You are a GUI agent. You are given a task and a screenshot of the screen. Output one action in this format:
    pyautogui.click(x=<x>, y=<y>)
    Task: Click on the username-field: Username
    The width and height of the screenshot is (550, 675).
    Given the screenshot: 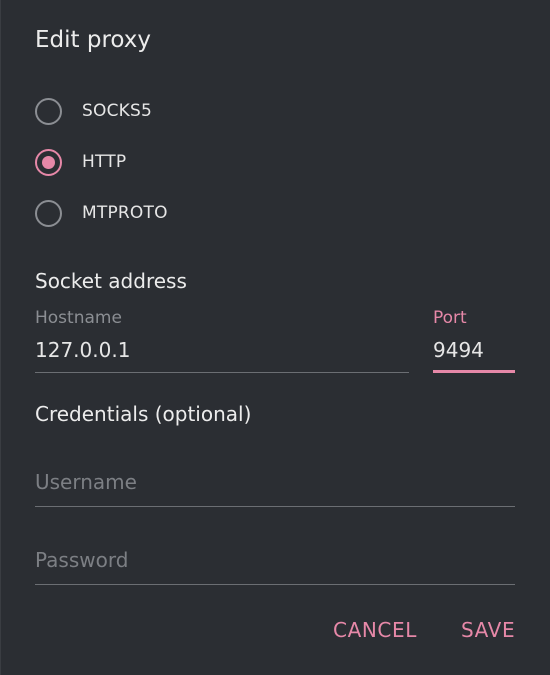 What is the action you would take?
    pyautogui.click(x=275, y=490)
    